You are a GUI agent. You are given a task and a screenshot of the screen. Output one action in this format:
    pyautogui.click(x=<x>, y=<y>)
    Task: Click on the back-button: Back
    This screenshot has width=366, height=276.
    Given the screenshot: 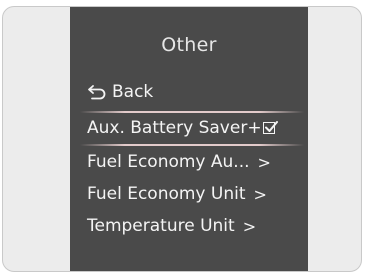 What is the action you would take?
    pyautogui.click(x=194, y=92)
    